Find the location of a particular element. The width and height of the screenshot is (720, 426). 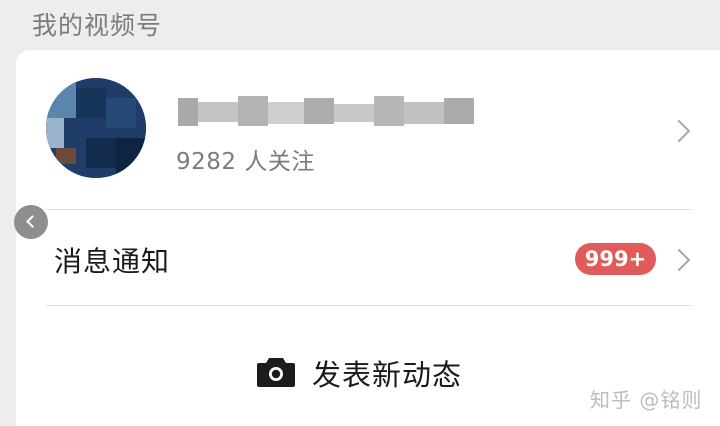

section-title: 我的视频号 is located at coordinates (97, 25).